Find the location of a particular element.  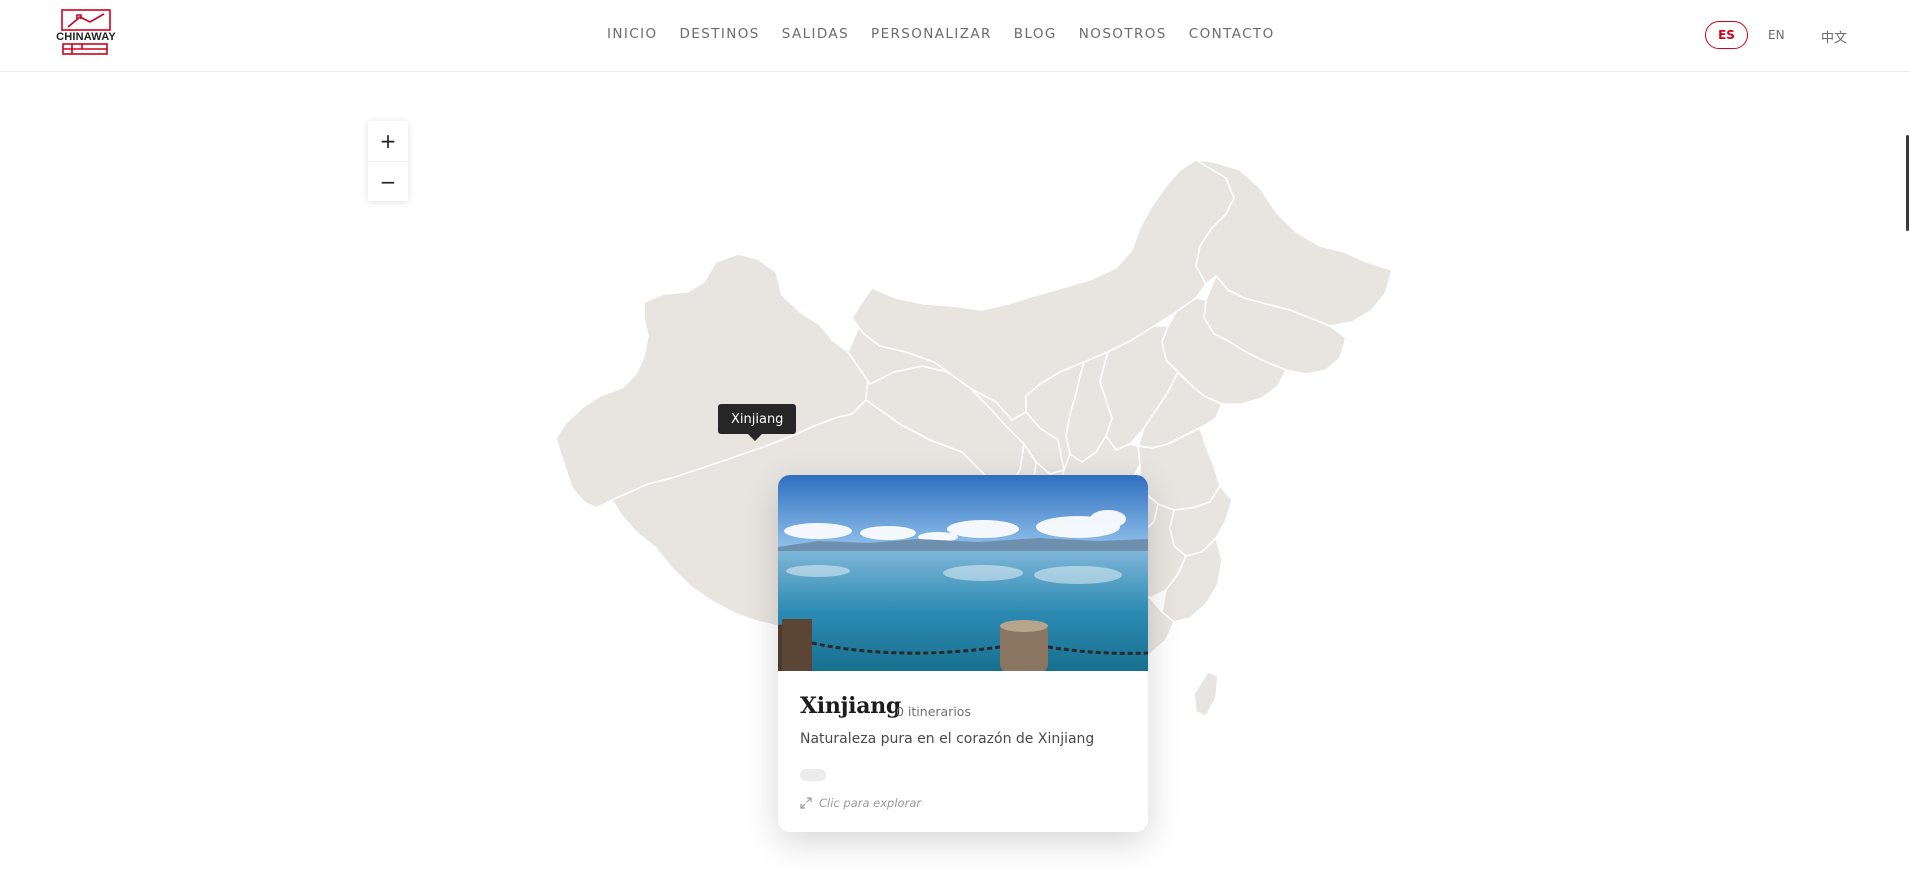

nav-blog: BLOG is located at coordinates (1035, 34).